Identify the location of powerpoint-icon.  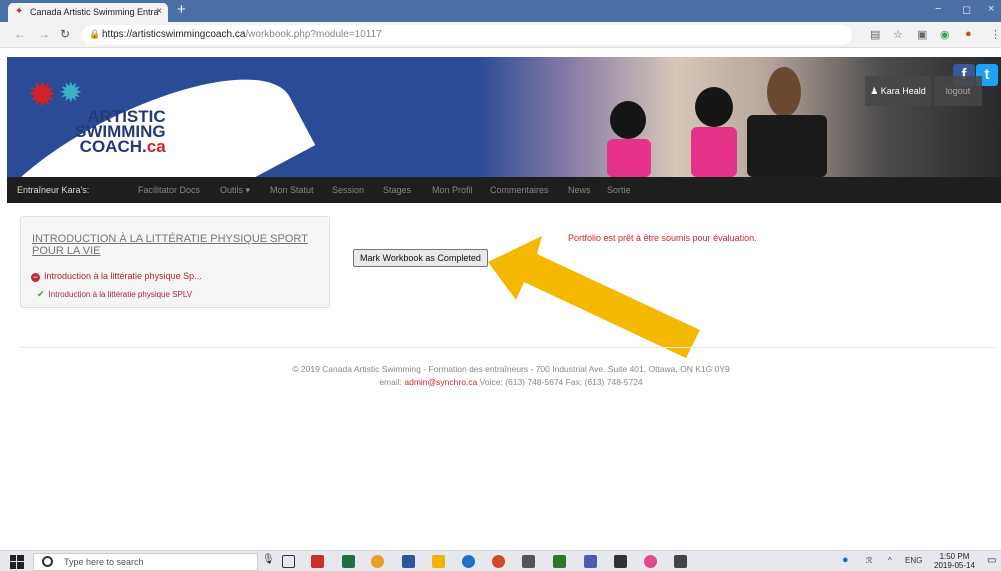
(498, 561).